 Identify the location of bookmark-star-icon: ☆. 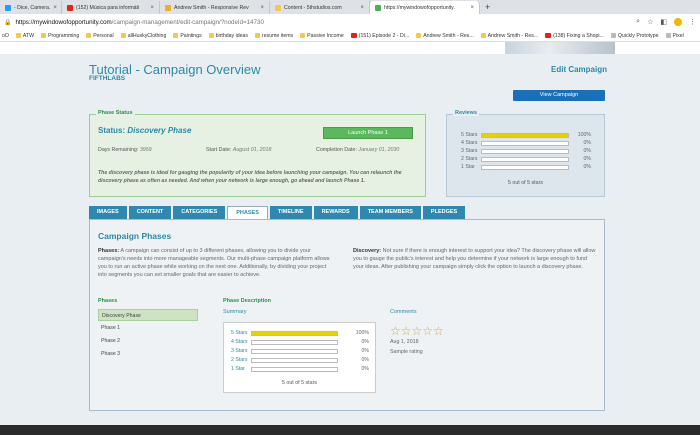
(650, 22).